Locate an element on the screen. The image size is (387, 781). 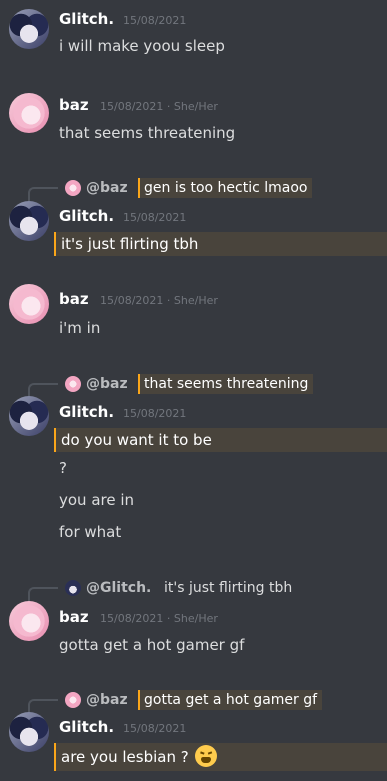
message-text: gotta get a hot gamer gf is located at coordinates (152, 645).